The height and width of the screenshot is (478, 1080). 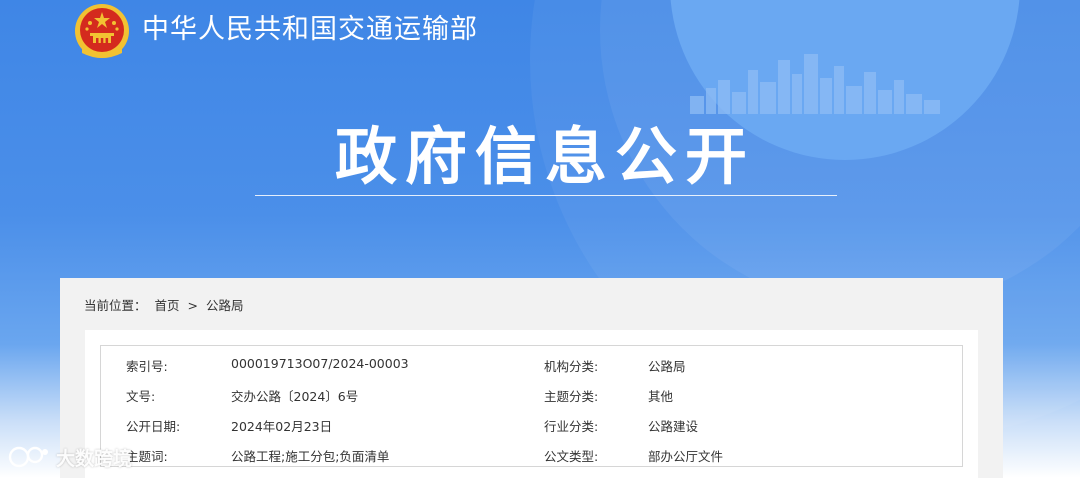 I want to click on watermark: 大数跨境, so click(x=70, y=457).